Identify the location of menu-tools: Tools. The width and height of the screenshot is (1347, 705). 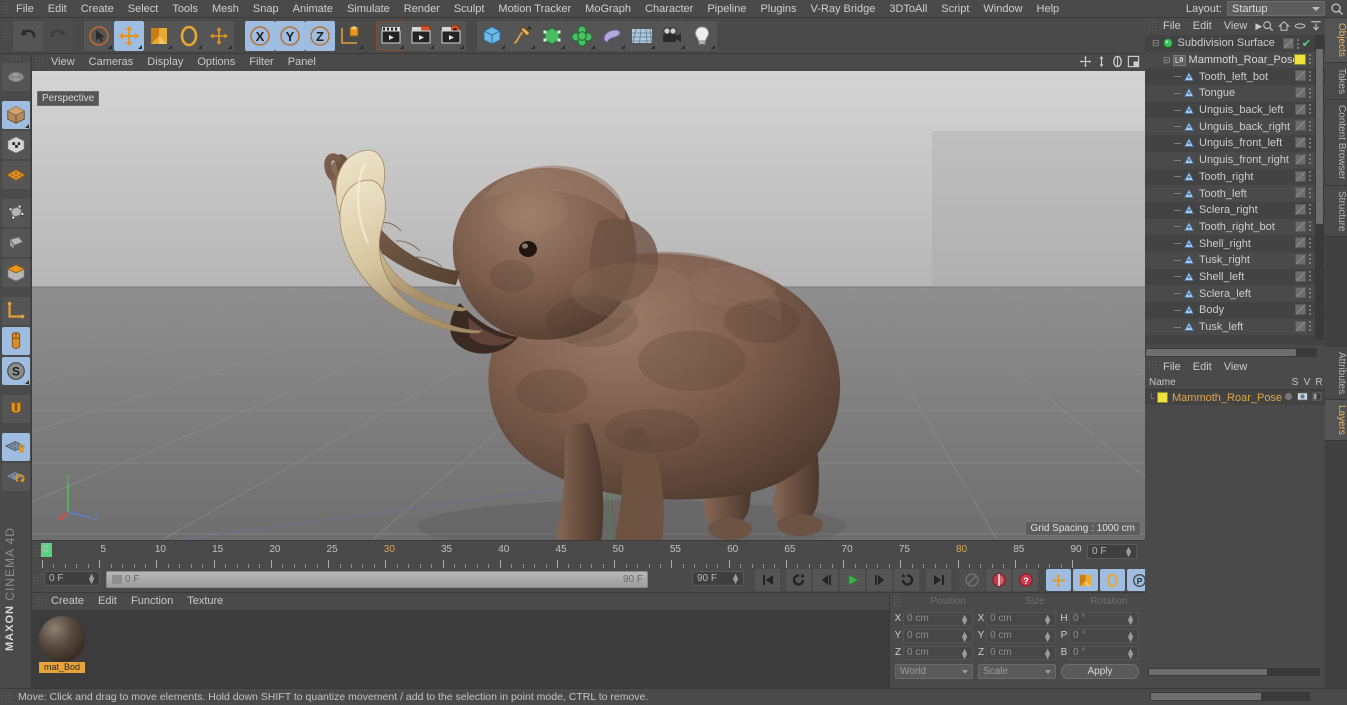
(185, 9).